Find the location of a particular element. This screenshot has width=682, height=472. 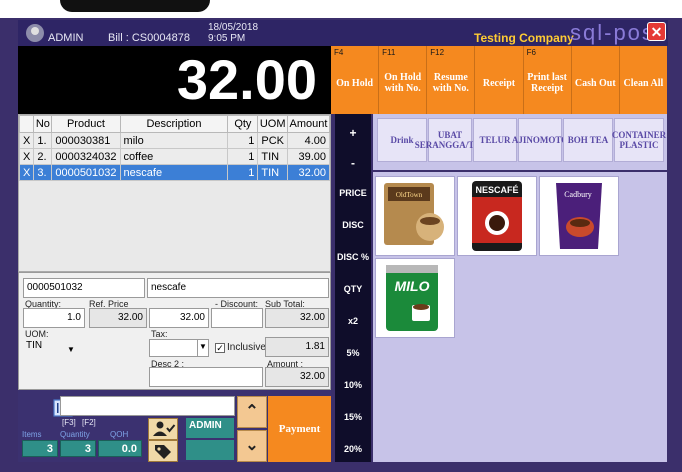

discount-15-button: 15% is located at coordinates (353, 417).